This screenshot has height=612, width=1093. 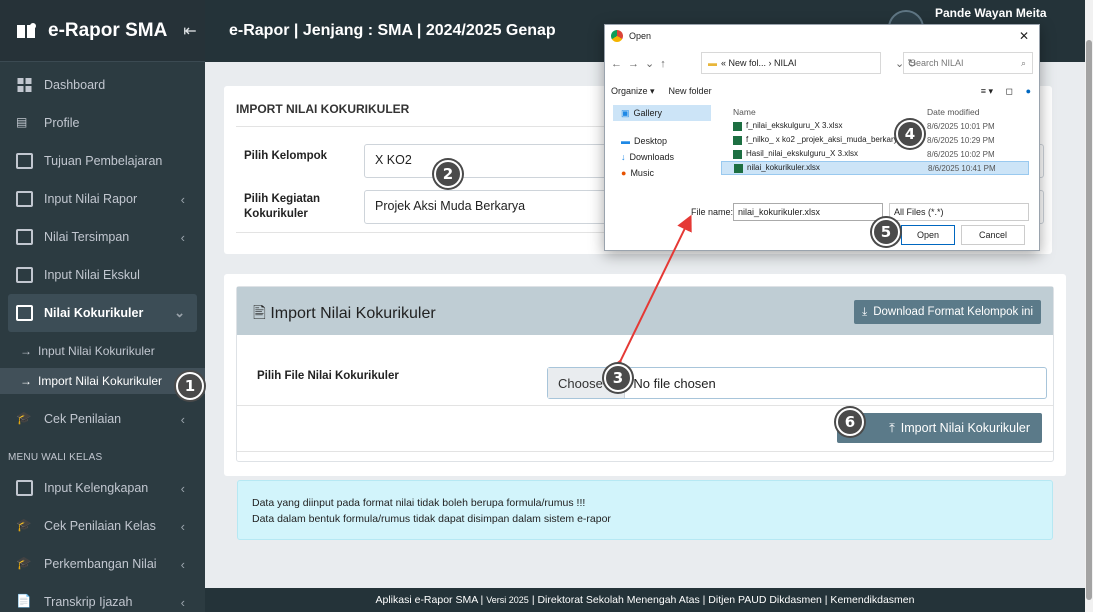 I want to click on cancel-button: Cancel, so click(x=993, y=235).